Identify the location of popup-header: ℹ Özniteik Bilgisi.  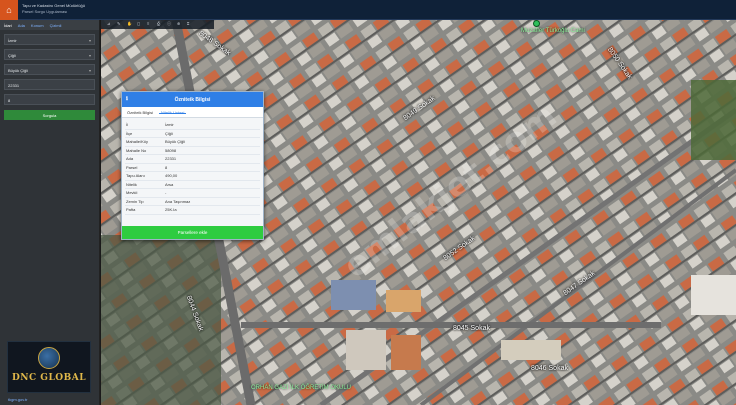
(192, 99).